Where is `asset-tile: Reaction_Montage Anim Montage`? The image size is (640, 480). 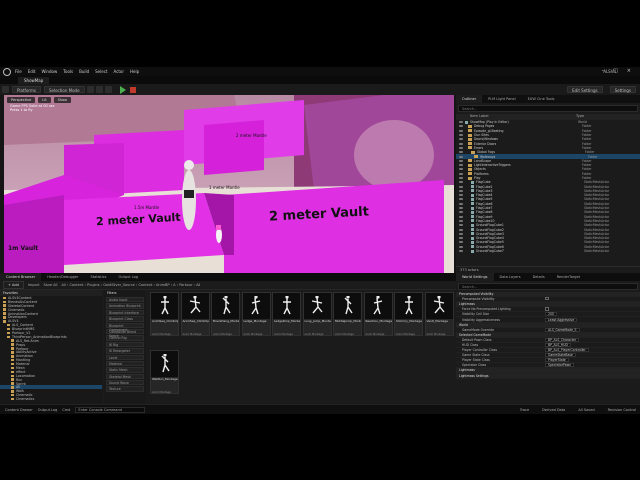
asset-tile: Reaction_Montage Anim Montage is located at coordinates (378, 314).